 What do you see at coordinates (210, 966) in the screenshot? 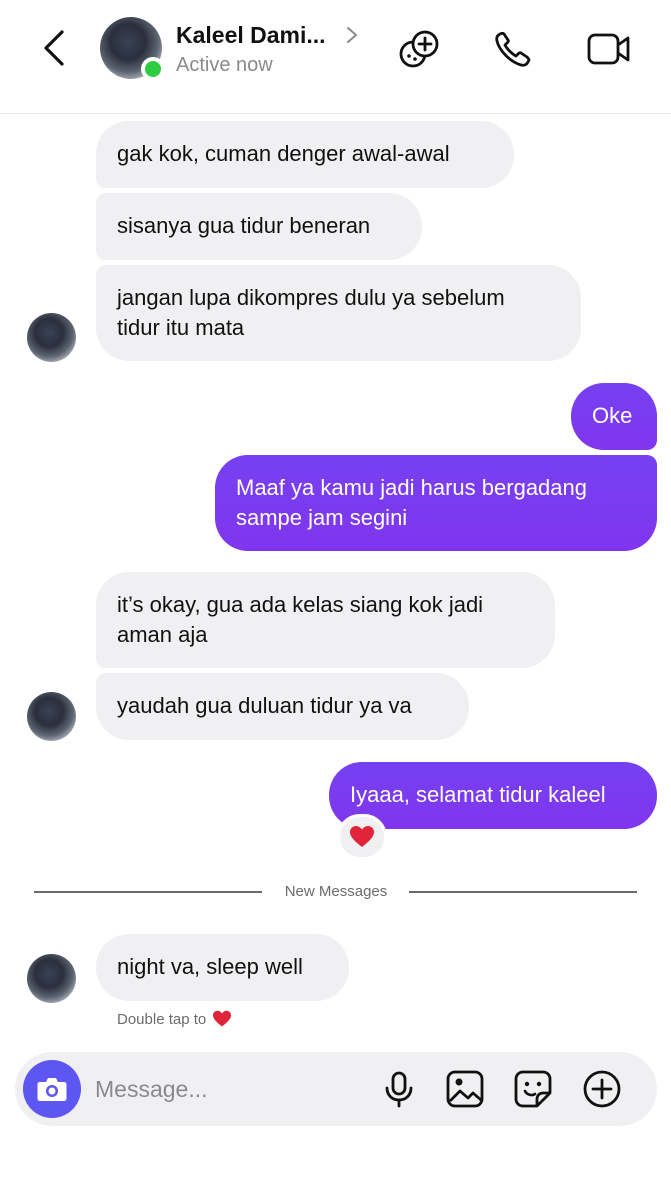
I see `message-text: night va, sleep well` at bounding box center [210, 966].